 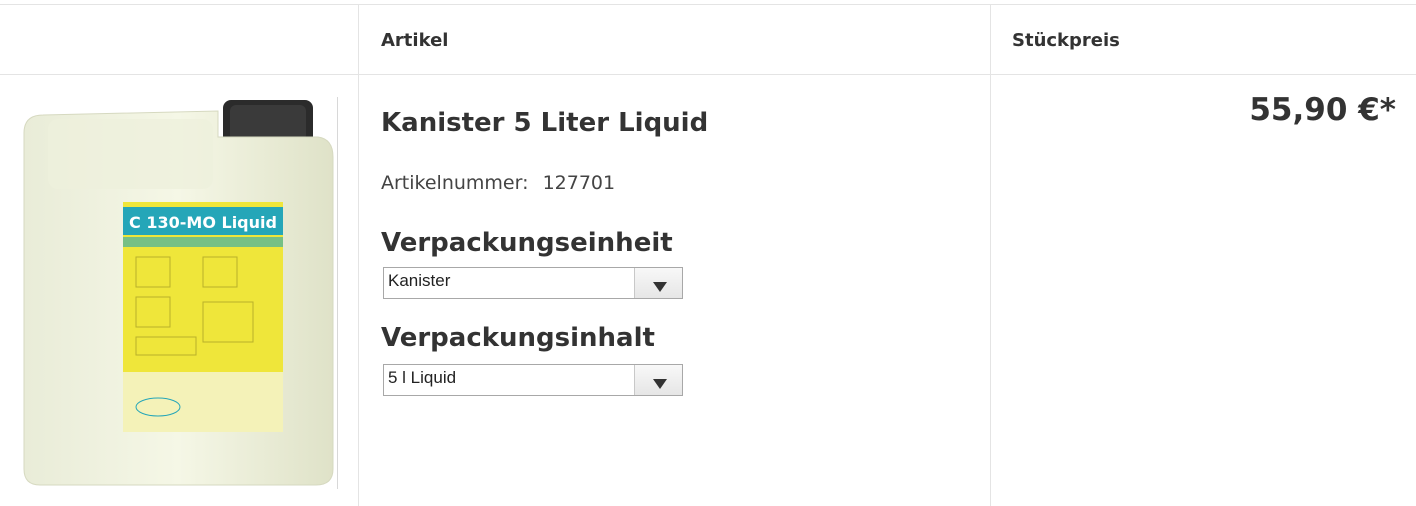 I want to click on article-number-value: 127701, so click(x=579, y=183).